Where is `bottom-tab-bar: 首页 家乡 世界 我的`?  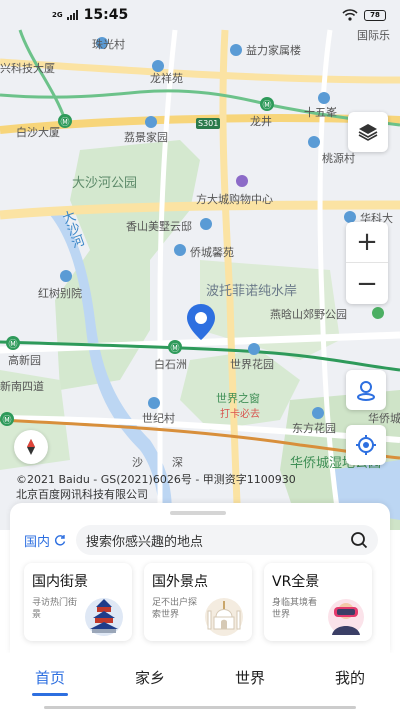 bottom-tab-bar: 首页 家乡 世界 我的 is located at coordinates (200, 682).